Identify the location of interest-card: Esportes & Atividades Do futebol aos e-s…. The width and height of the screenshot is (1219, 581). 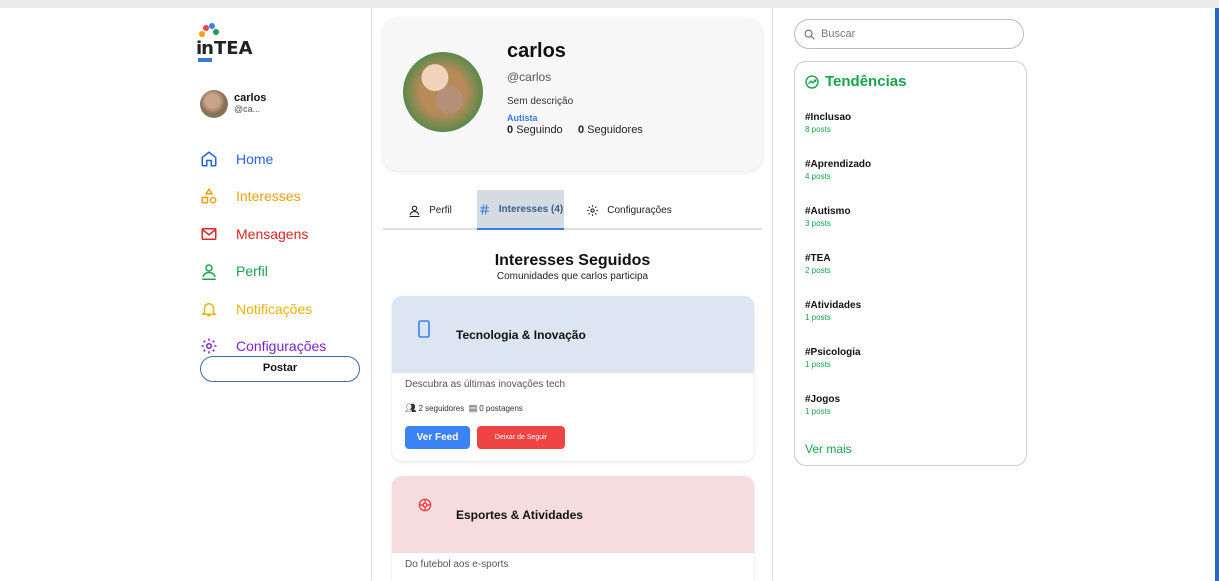
(573, 528).